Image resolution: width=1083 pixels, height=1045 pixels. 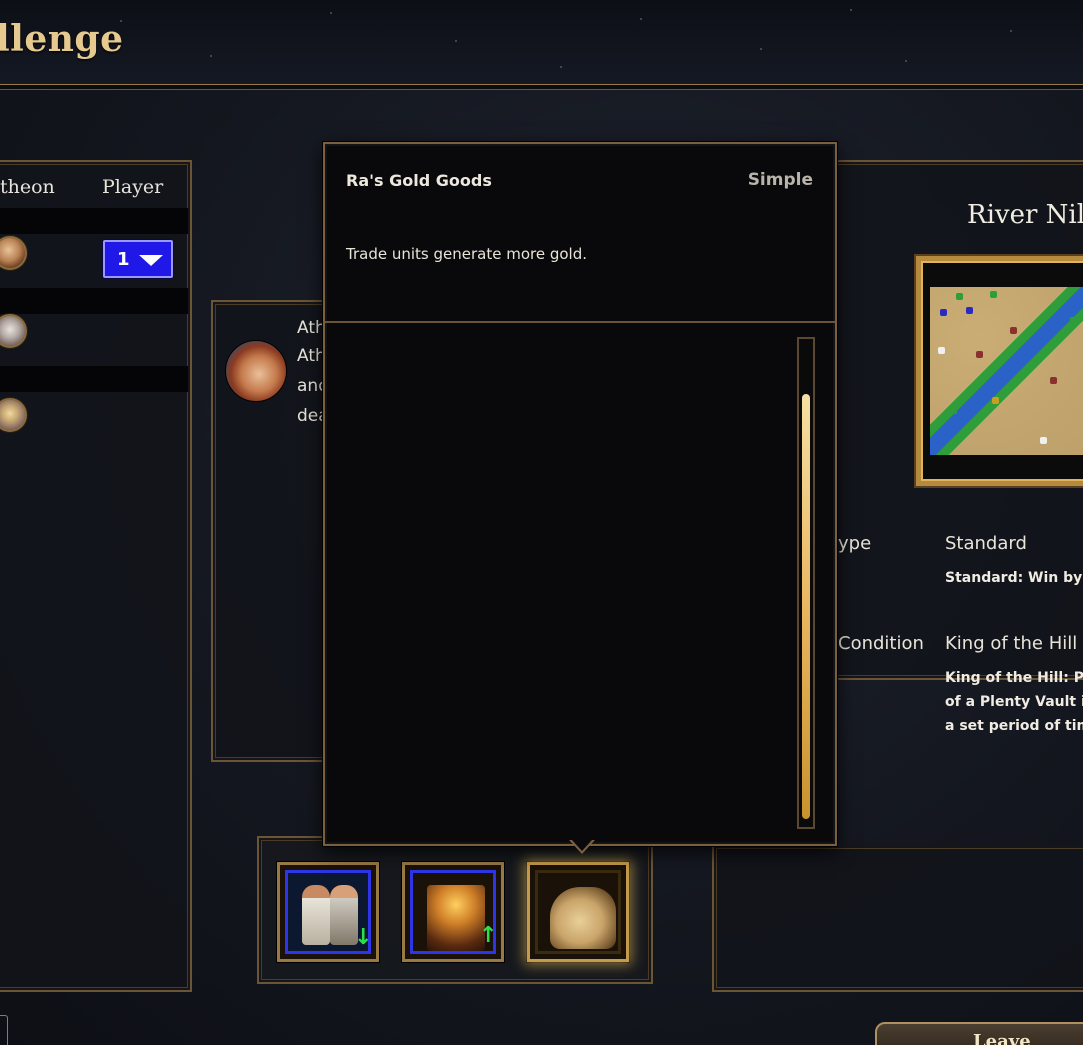 What do you see at coordinates (151, 260) in the screenshot?
I see `chevron-down-icon` at bounding box center [151, 260].